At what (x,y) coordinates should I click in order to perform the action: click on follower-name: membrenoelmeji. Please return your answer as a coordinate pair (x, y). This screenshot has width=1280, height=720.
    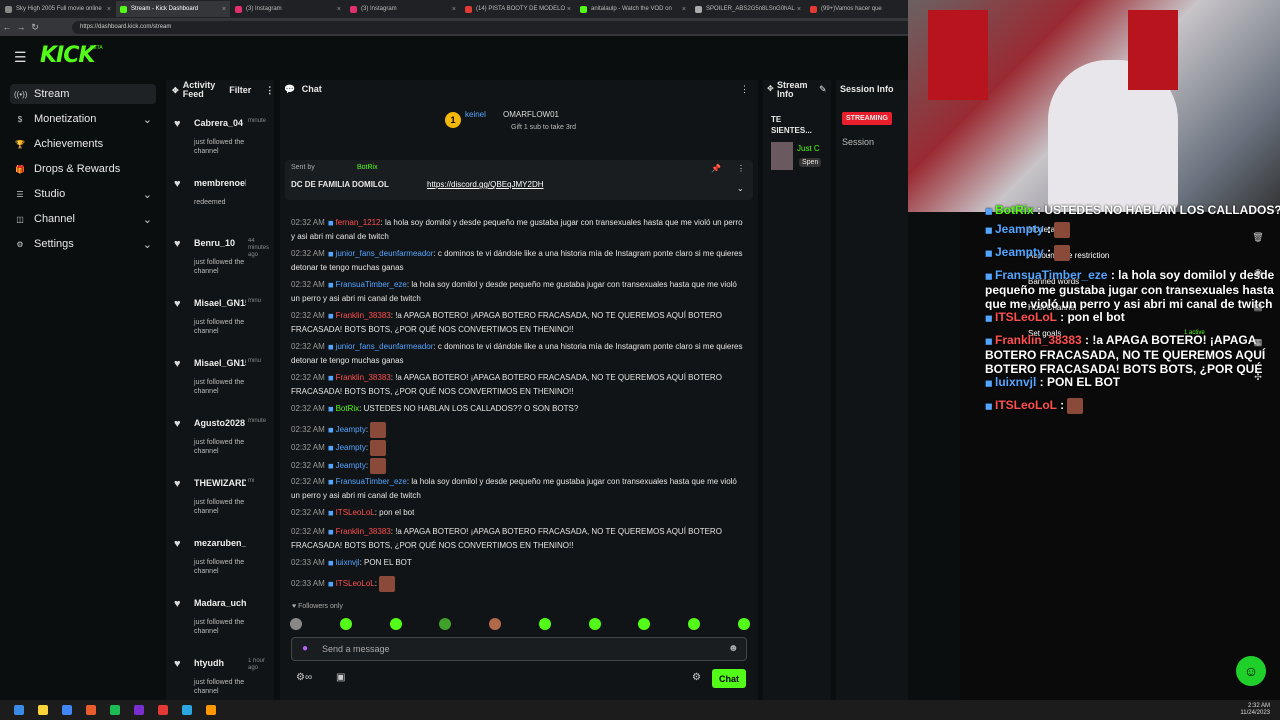
    Looking at the image, I should click on (220, 183).